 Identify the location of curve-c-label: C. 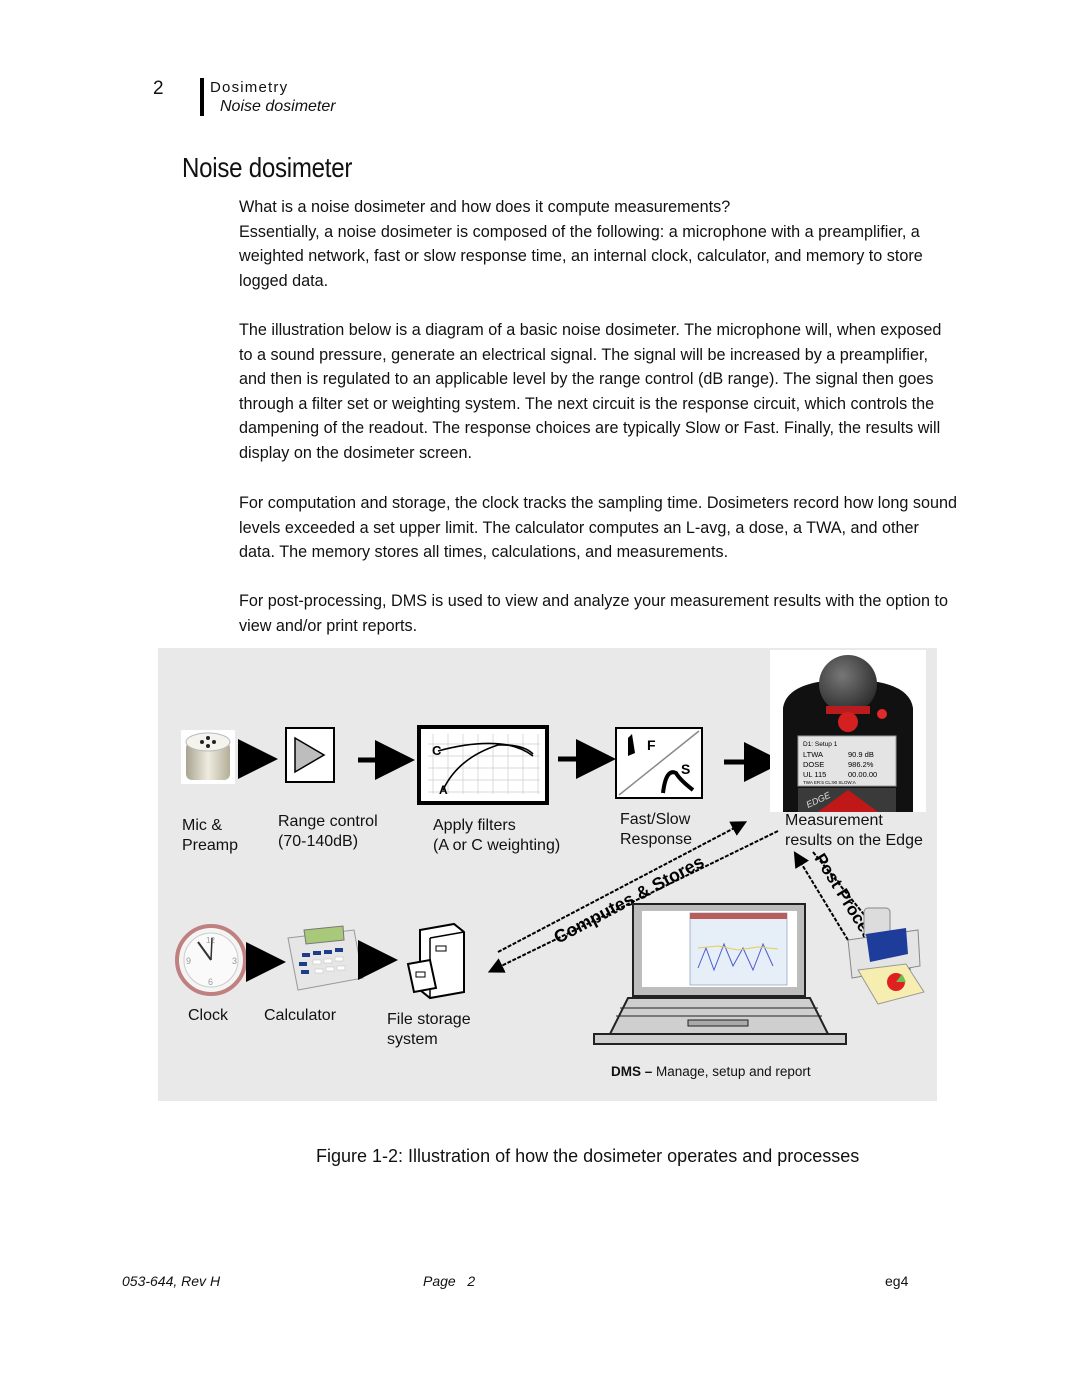
(437, 750).